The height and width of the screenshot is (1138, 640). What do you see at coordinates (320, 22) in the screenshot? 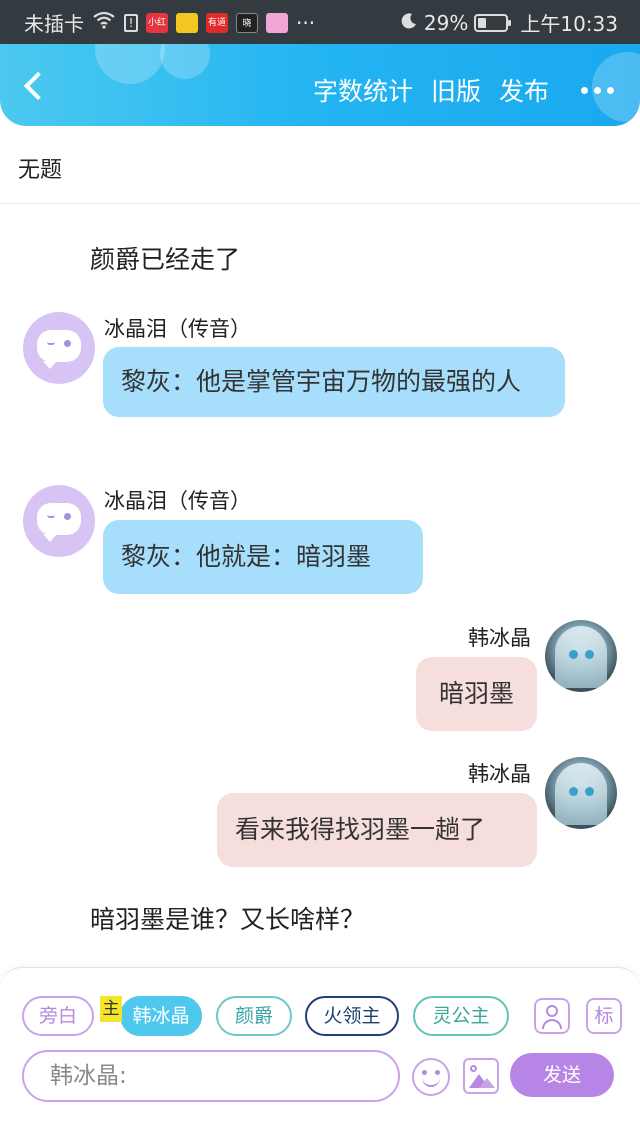
I see `status-bar: 未插卡 ! 小红书 有道 晓 ··· 29% 上午10:33` at bounding box center [320, 22].